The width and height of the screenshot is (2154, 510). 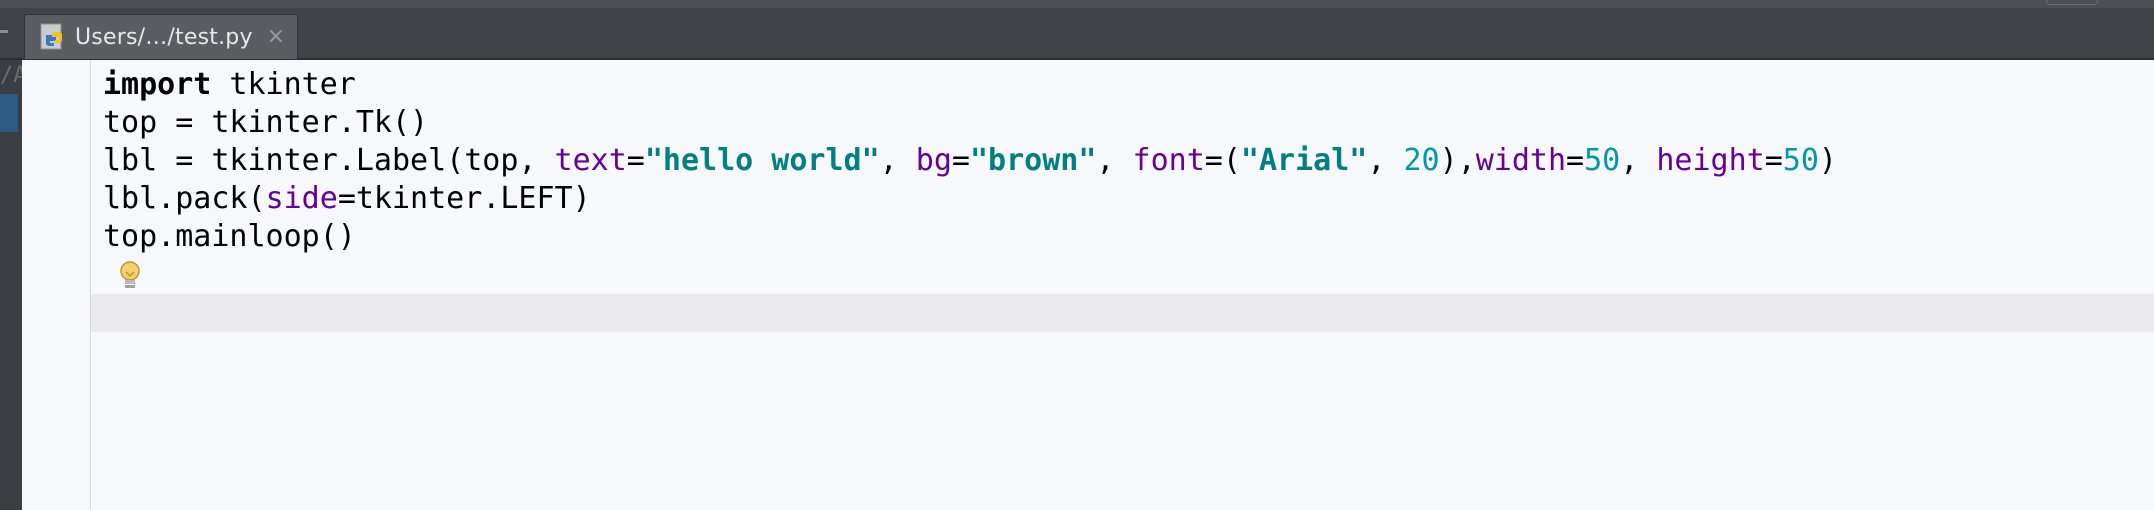 What do you see at coordinates (970, 85) in the screenshot?
I see `code-line: import tkinter` at bounding box center [970, 85].